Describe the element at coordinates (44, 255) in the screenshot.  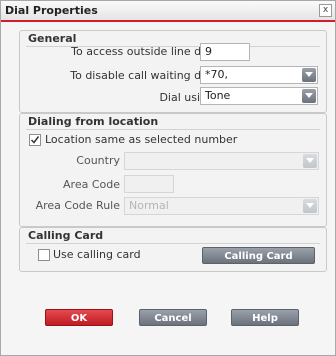
I see `use-calling-card-checkbox` at that location.